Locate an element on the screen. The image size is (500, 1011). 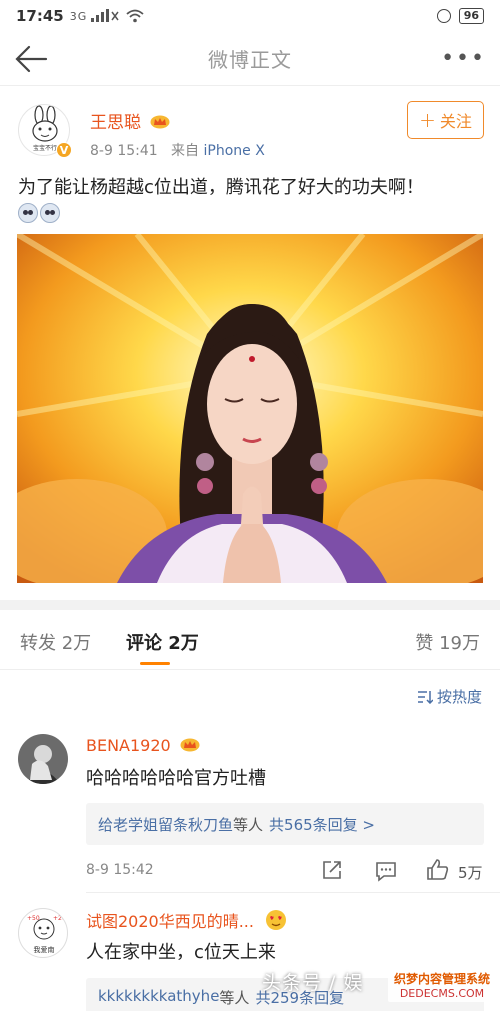
post-time: 8-9 15:41 is located at coordinates (124, 151).